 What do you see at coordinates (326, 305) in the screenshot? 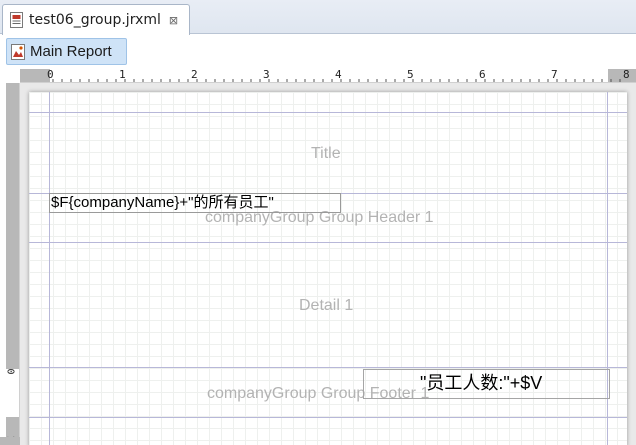
I see `detail-band-label: Detail 1` at bounding box center [326, 305].